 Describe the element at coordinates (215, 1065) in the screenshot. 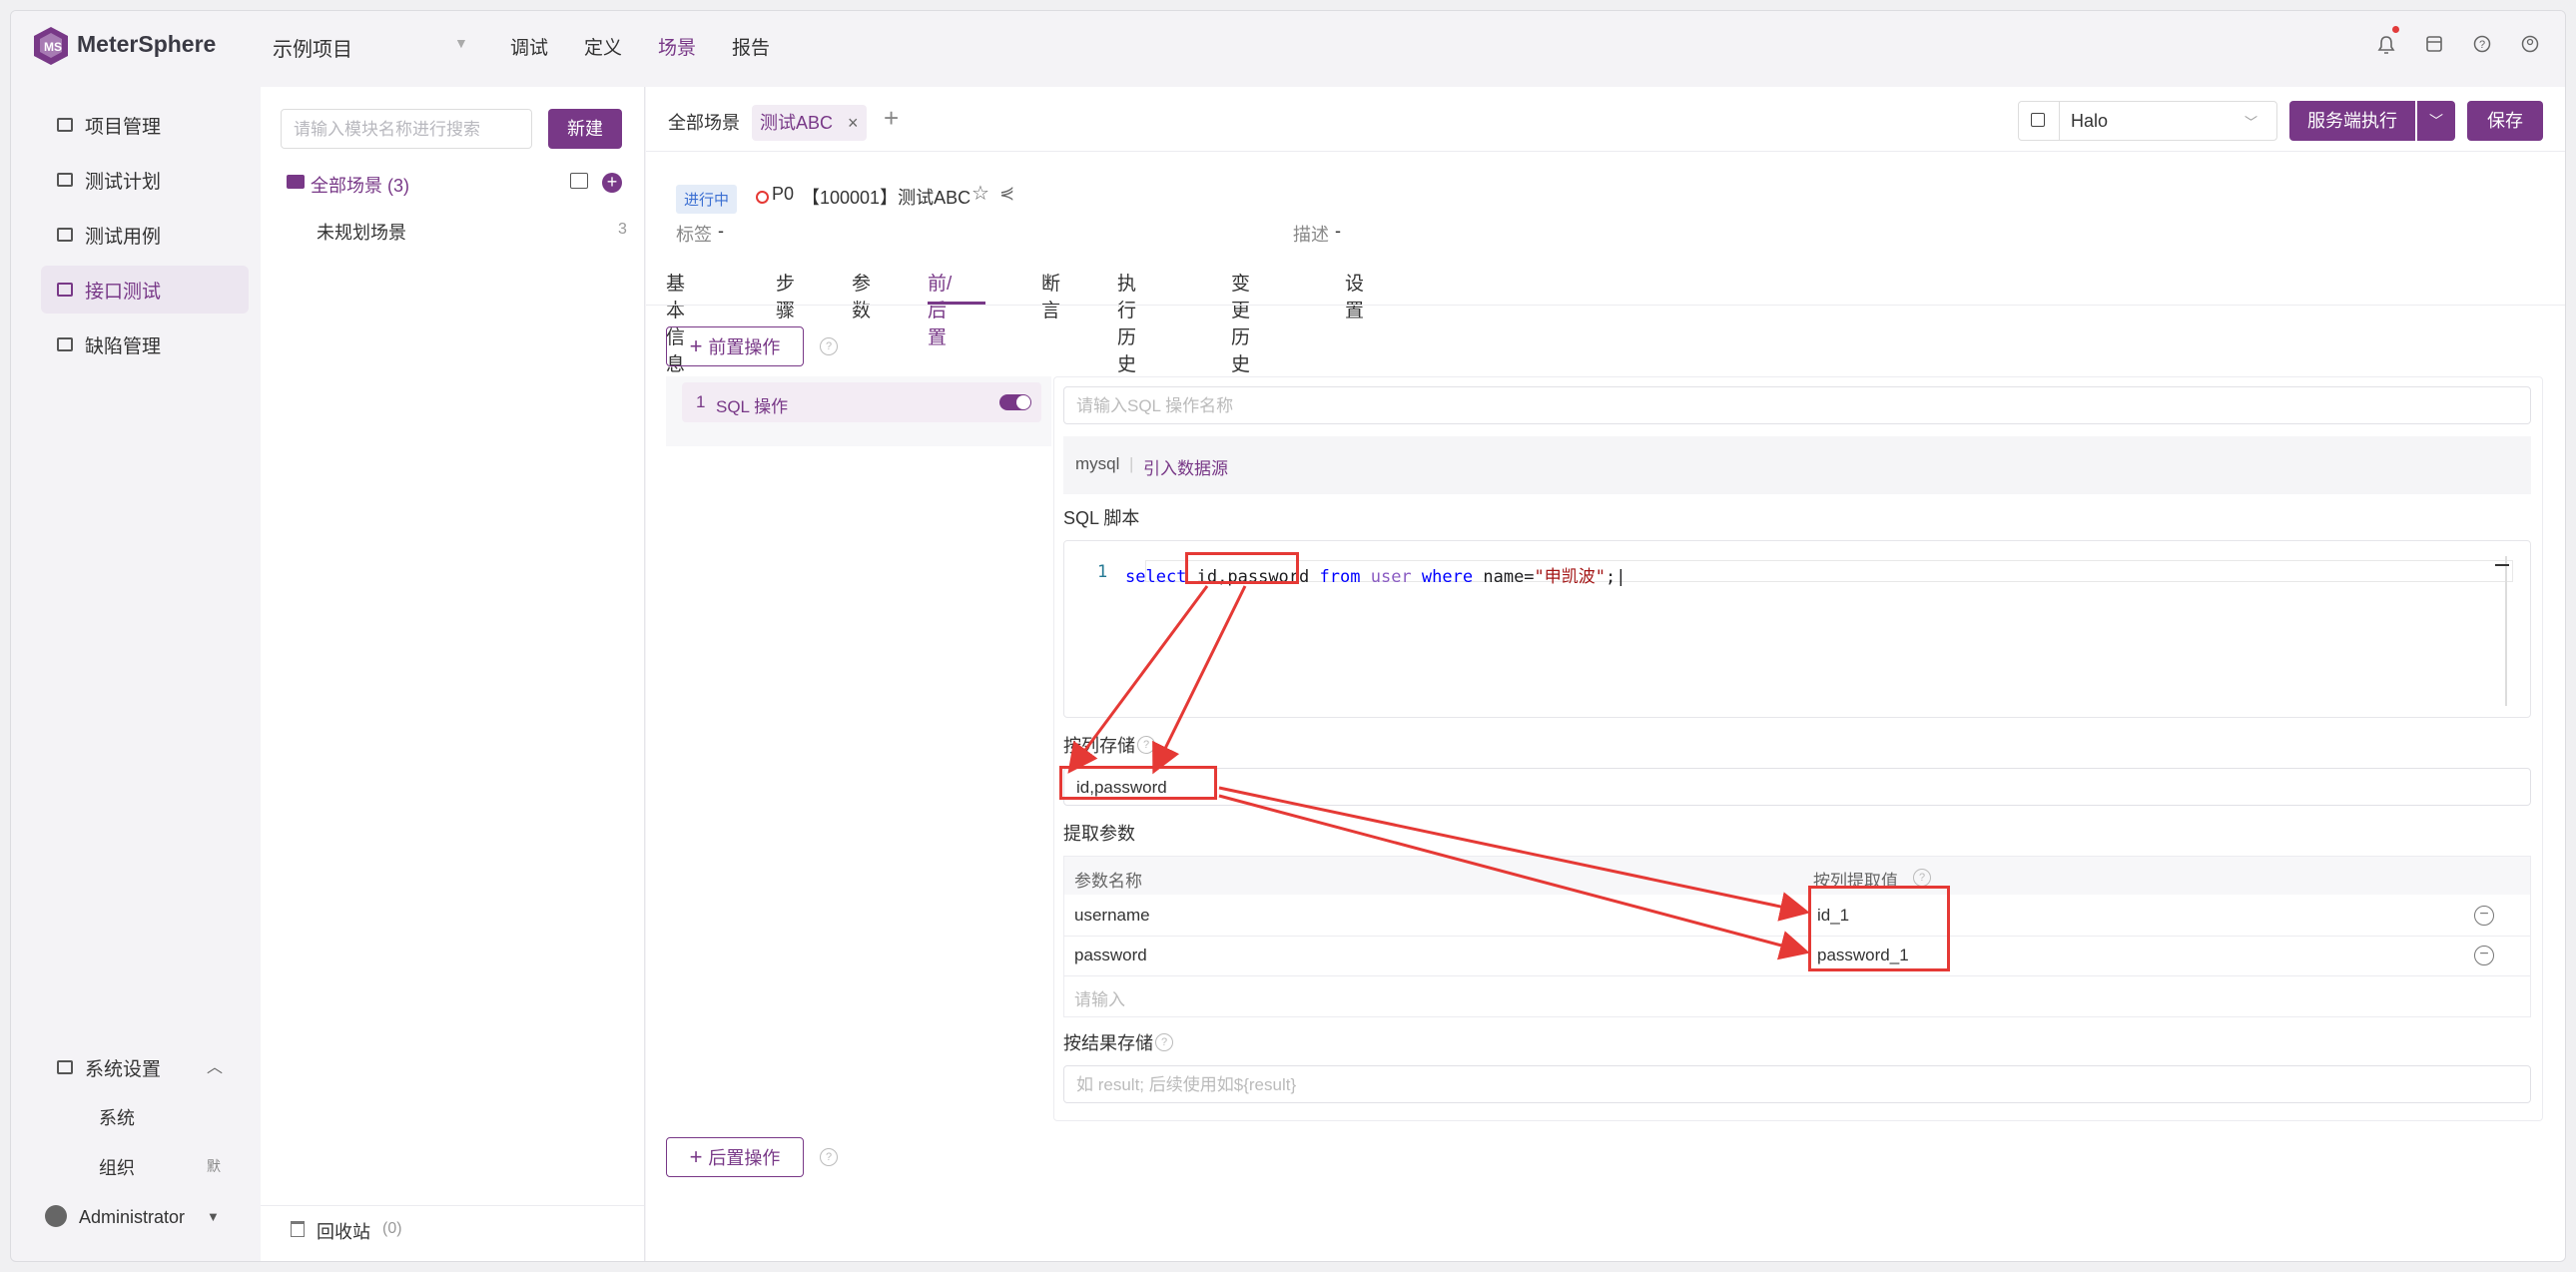

I see `chevron-up-icon: ︿` at that location.